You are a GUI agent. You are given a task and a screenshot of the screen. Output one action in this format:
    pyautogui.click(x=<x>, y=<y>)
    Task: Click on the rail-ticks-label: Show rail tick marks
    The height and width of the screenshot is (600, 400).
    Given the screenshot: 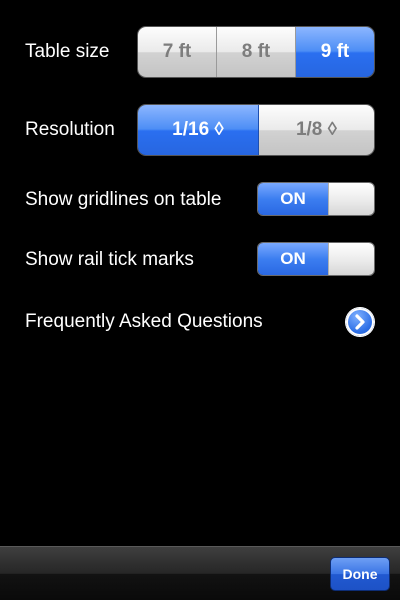 What is the action you would take?
    pyautogui.click(x=109, y=259)
    